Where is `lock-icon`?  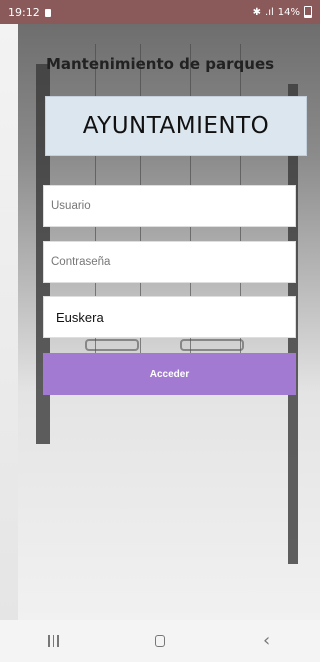 lock-icon is located at coordinates (47, 13).